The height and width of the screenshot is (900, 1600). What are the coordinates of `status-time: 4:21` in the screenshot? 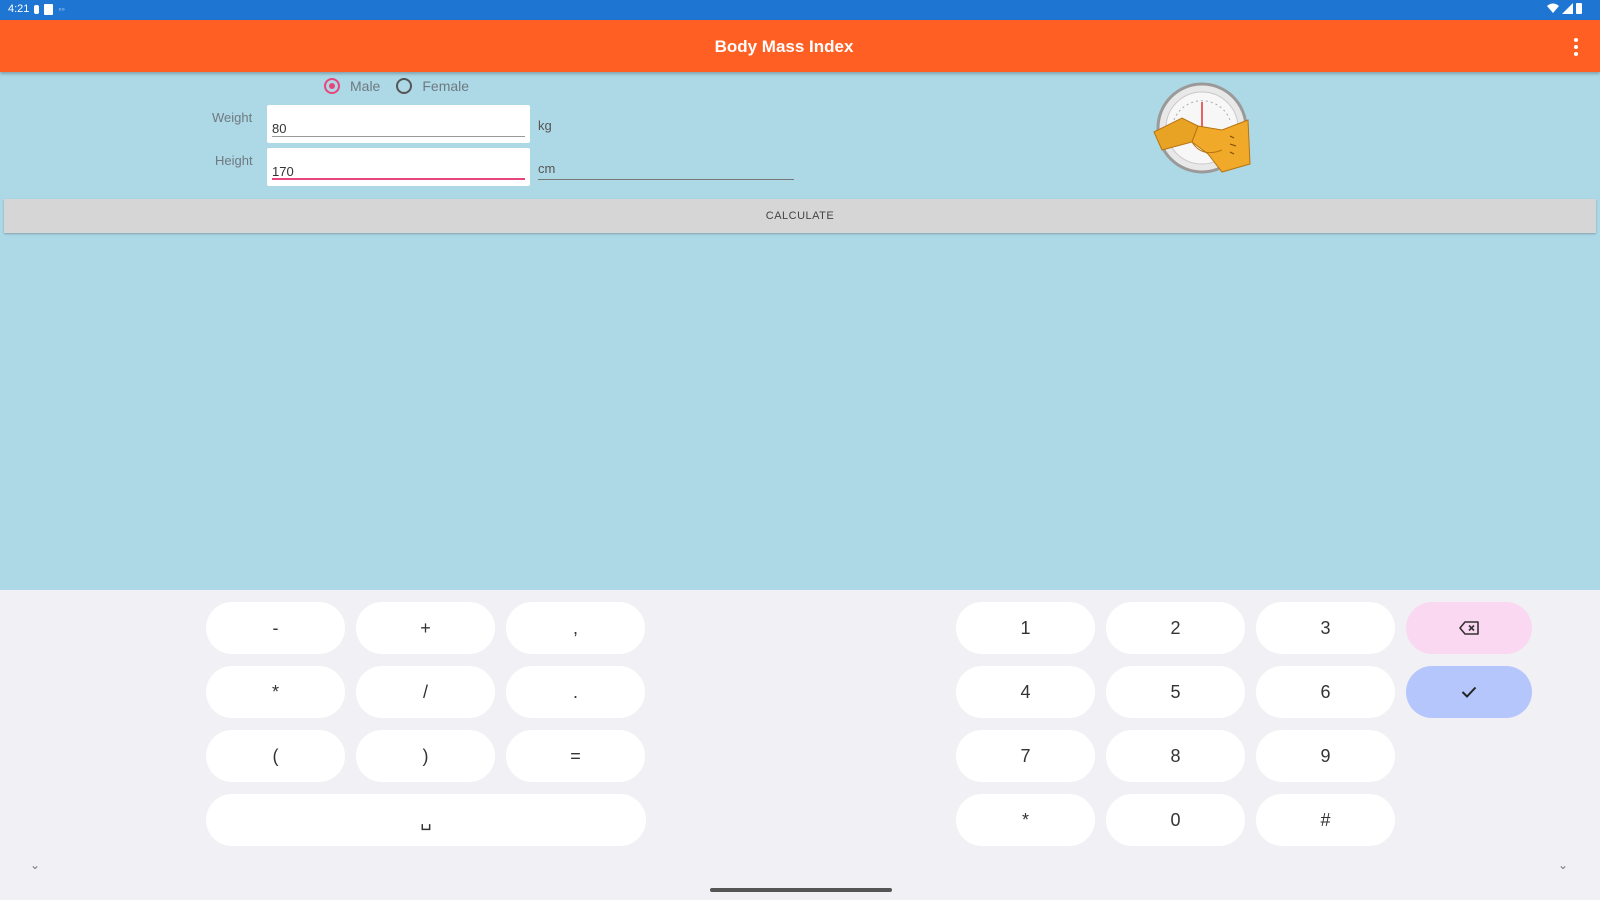 It's located at (19, 9).